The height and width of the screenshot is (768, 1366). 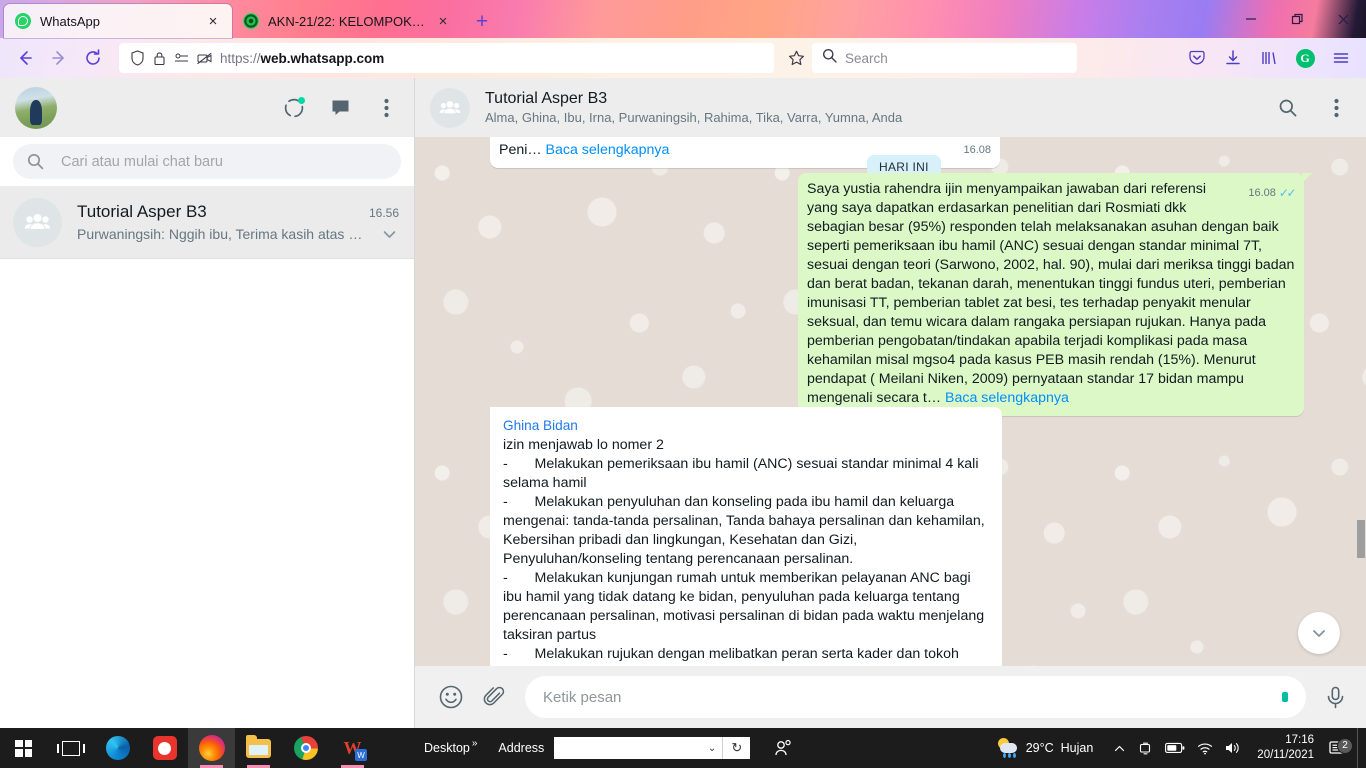 I want to click on shield-icon, so click(x=137, y=58).